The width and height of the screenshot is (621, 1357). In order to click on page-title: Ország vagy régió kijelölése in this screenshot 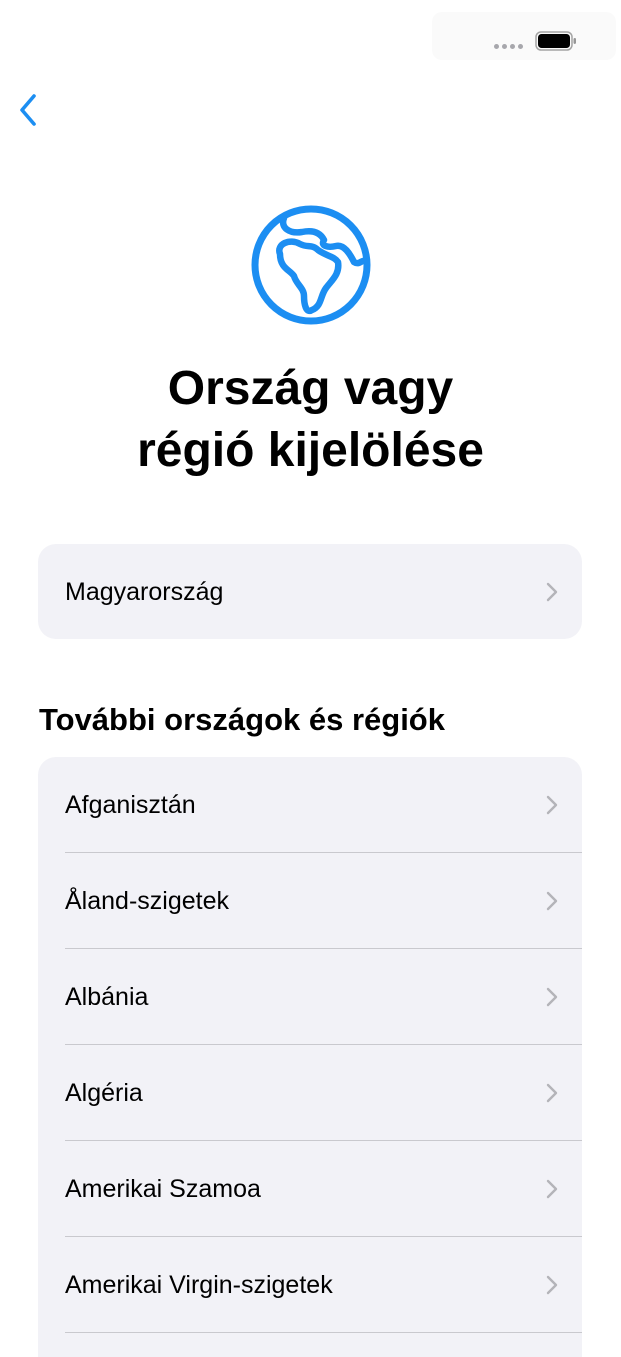, I will do `click(310, 419)`.